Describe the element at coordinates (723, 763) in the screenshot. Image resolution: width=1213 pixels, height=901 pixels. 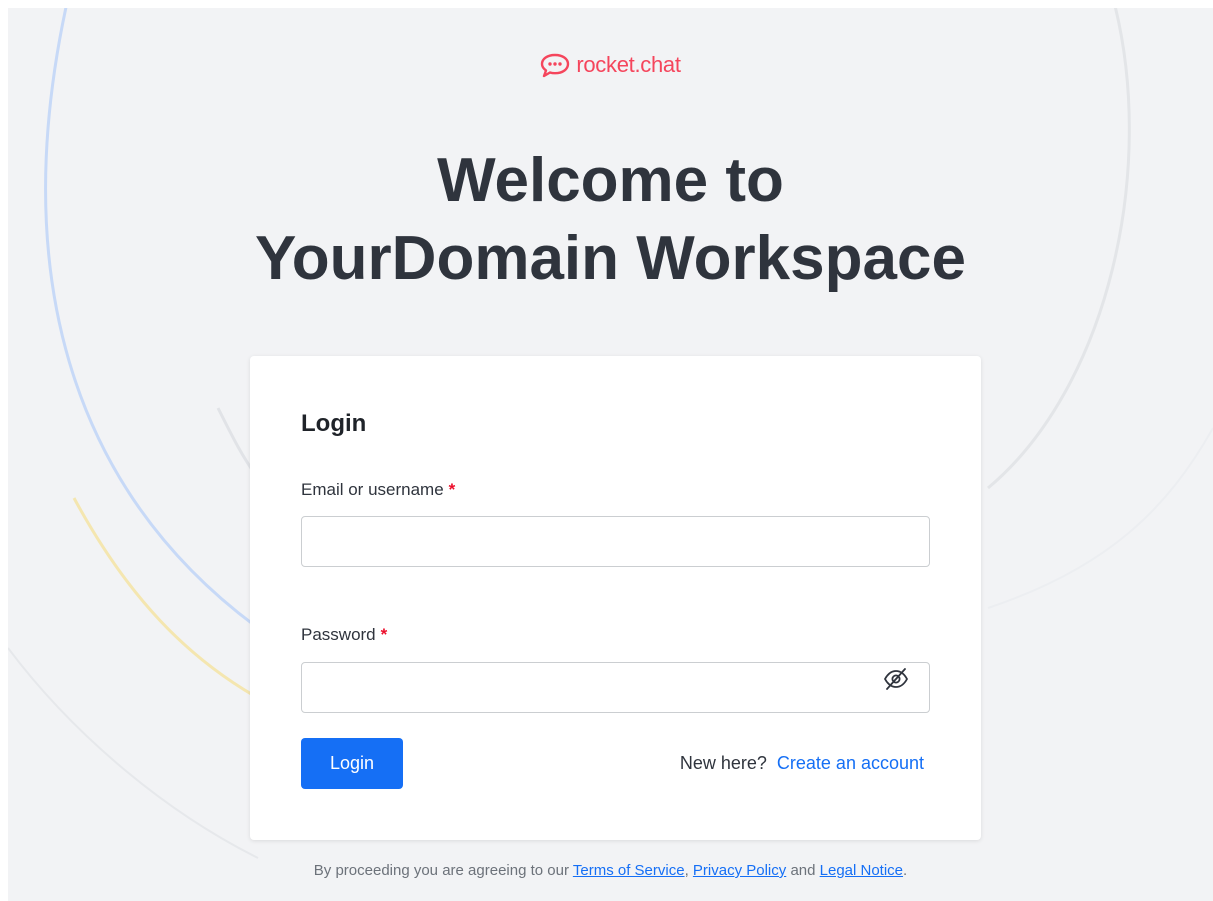
I see `new-here-text: New here?` at that location.